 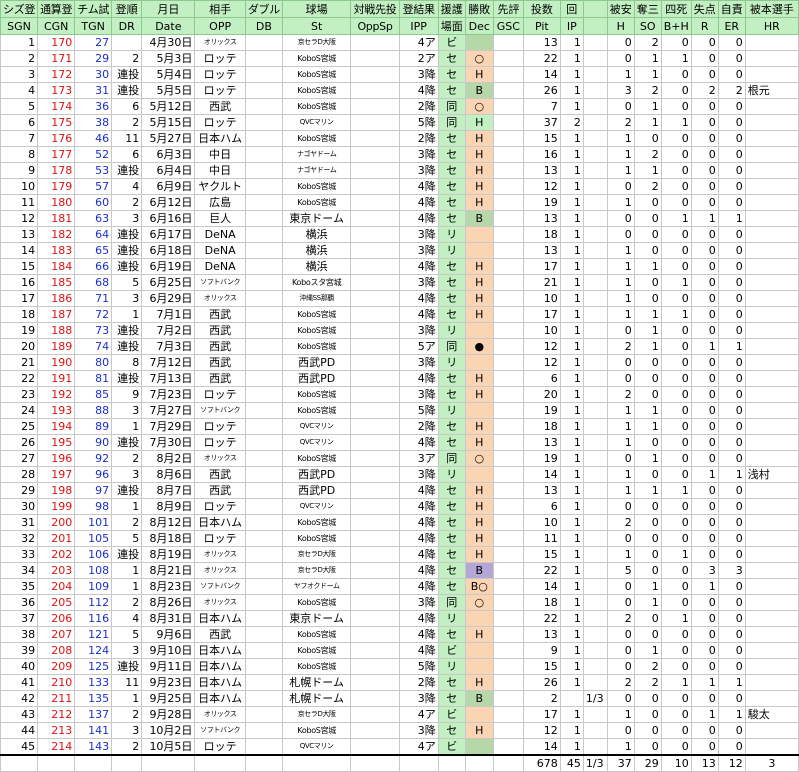 I want to click on date-cell: 8月19日, so click(x=168, y=554).